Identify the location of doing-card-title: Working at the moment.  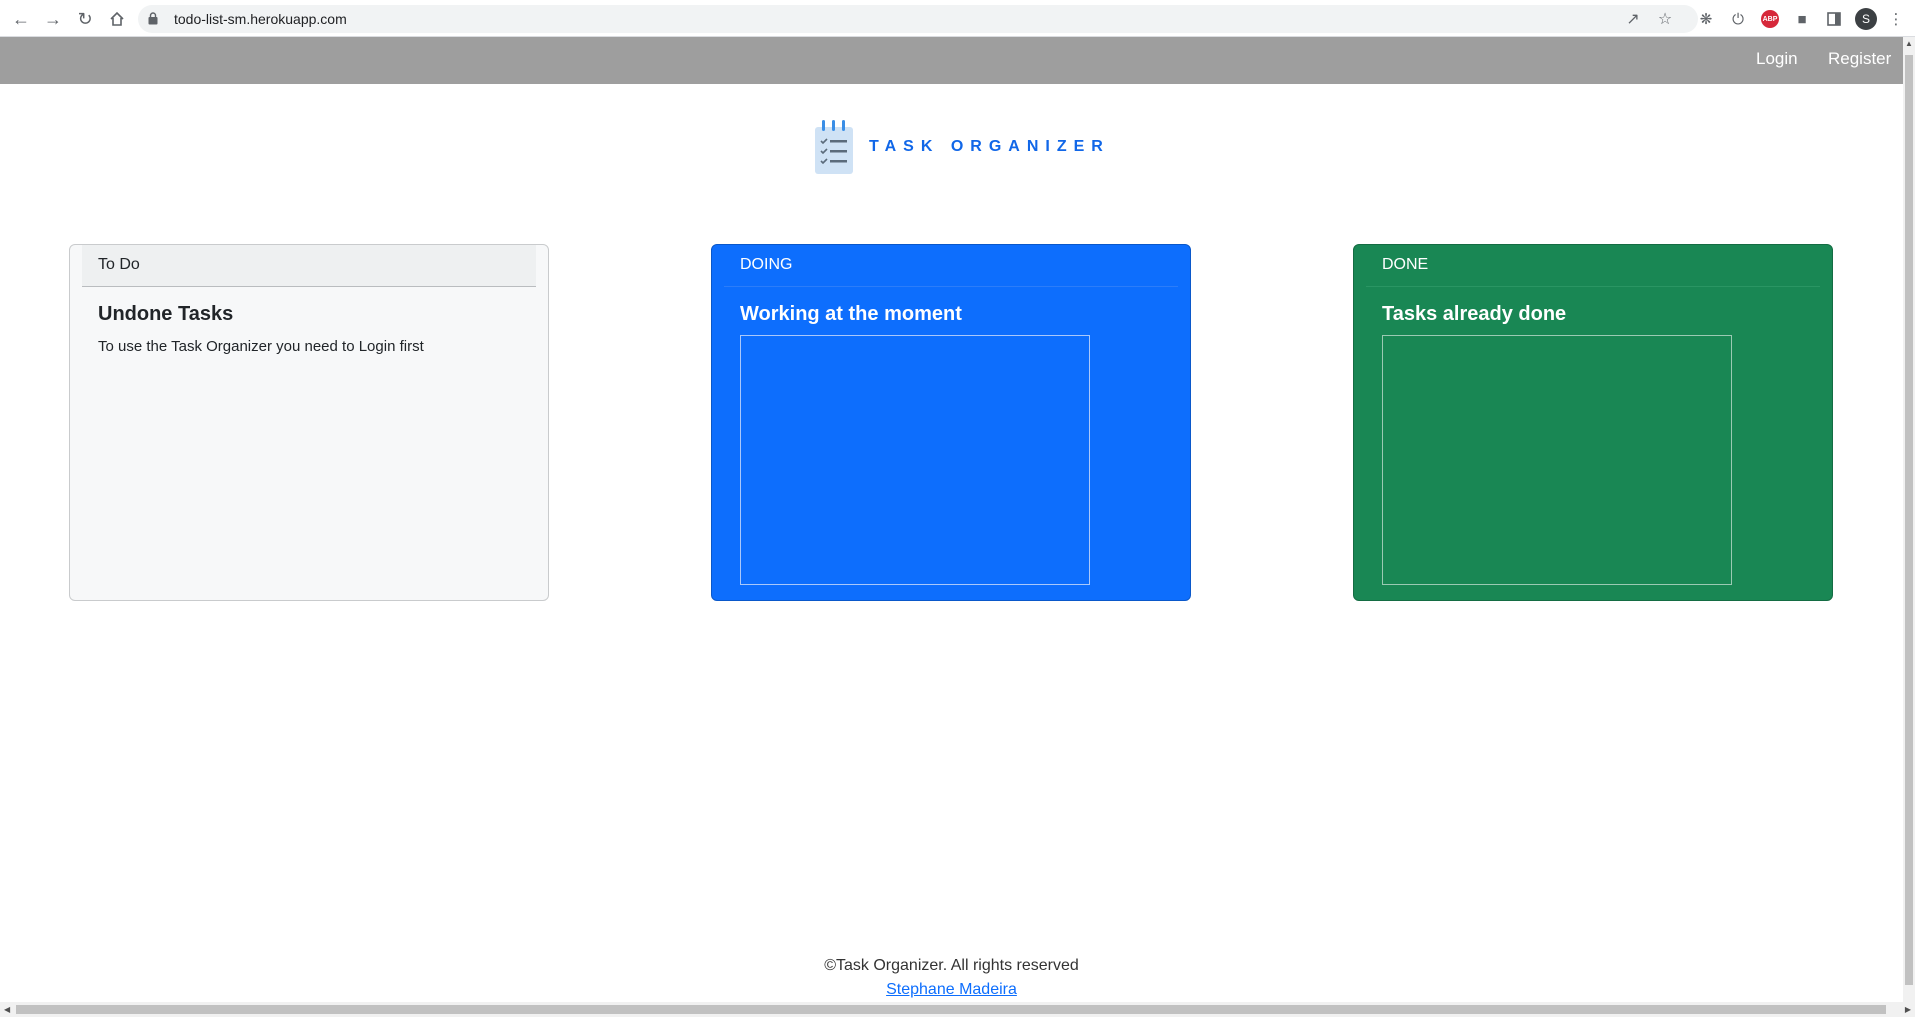
(851, 314).